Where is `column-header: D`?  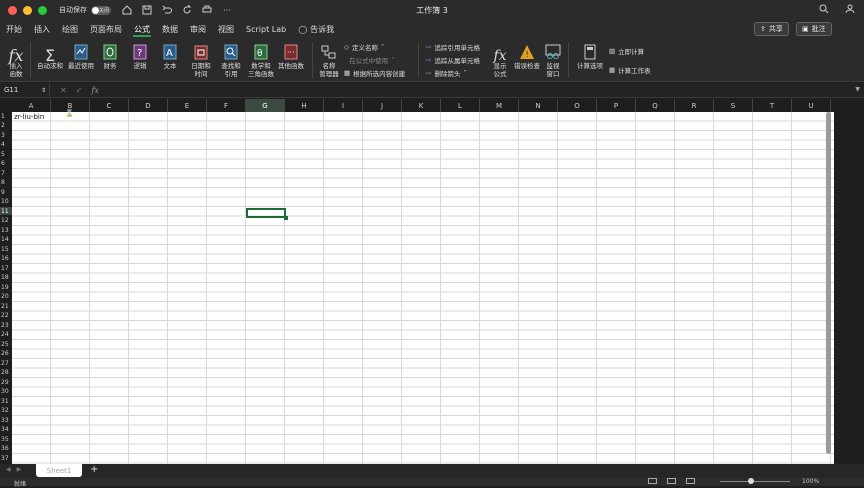
column-header: D is located at coordinates (148, 105).